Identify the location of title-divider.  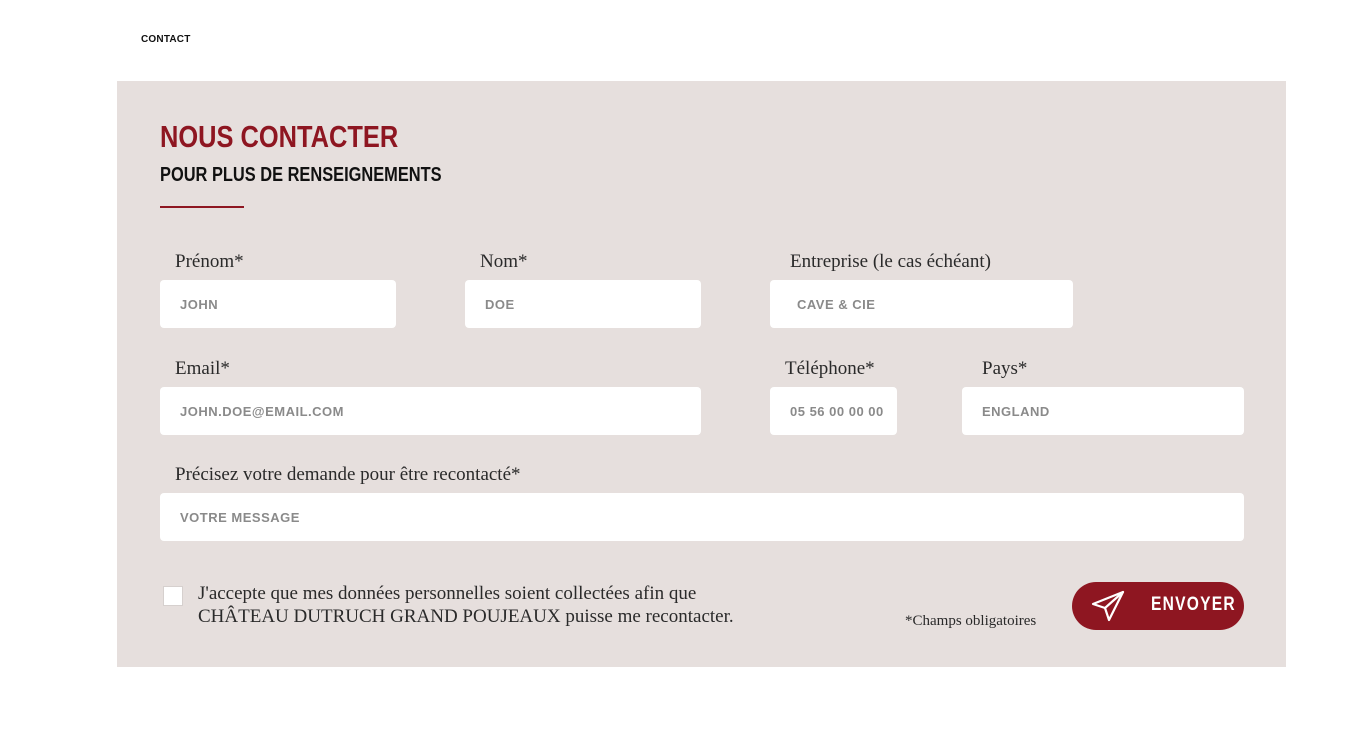
(202, 207).